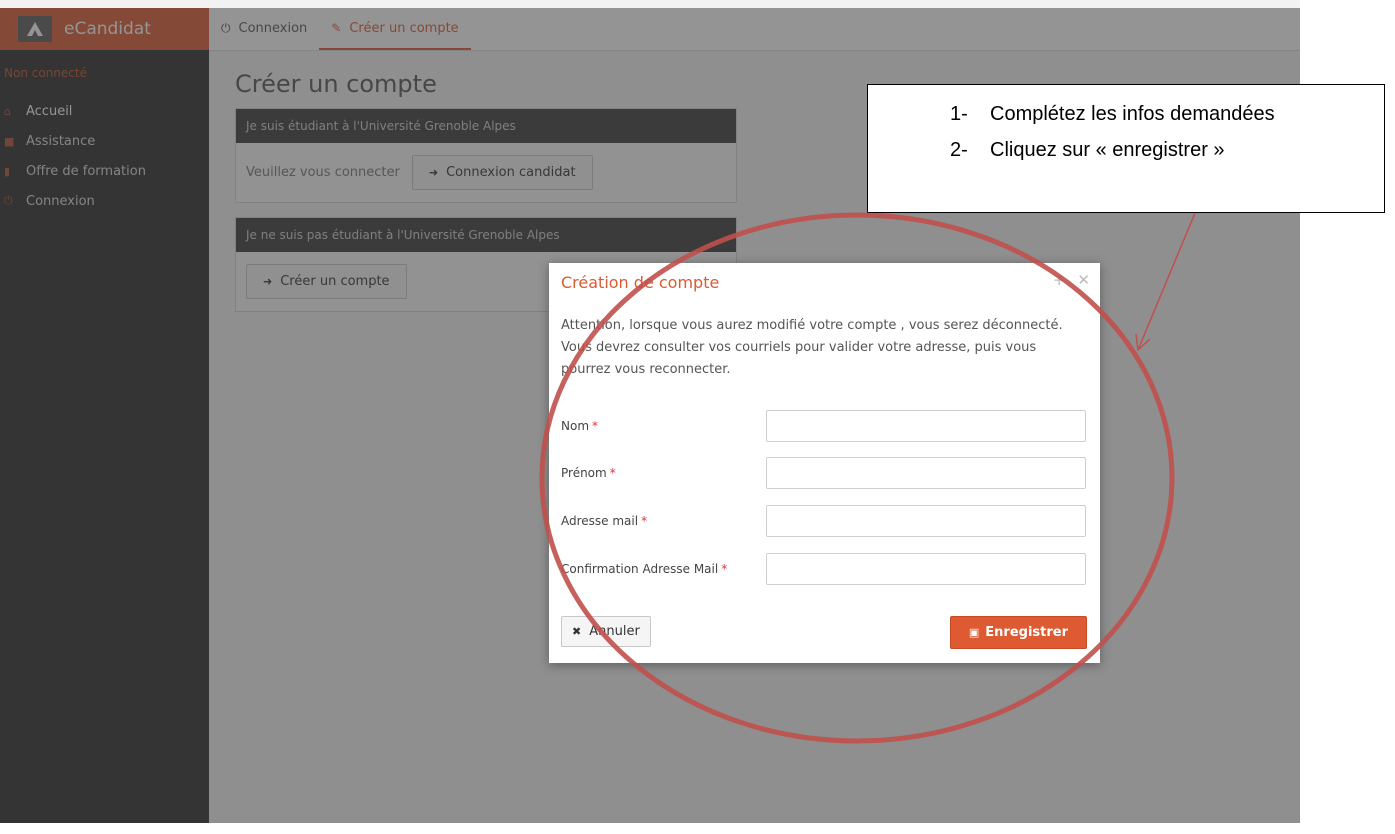 The width and height of the screenshot is (1395, 834). Describe the element at coordinates (600, 521) in the screenshot. I see `label-text: Adresse mail` at that location.